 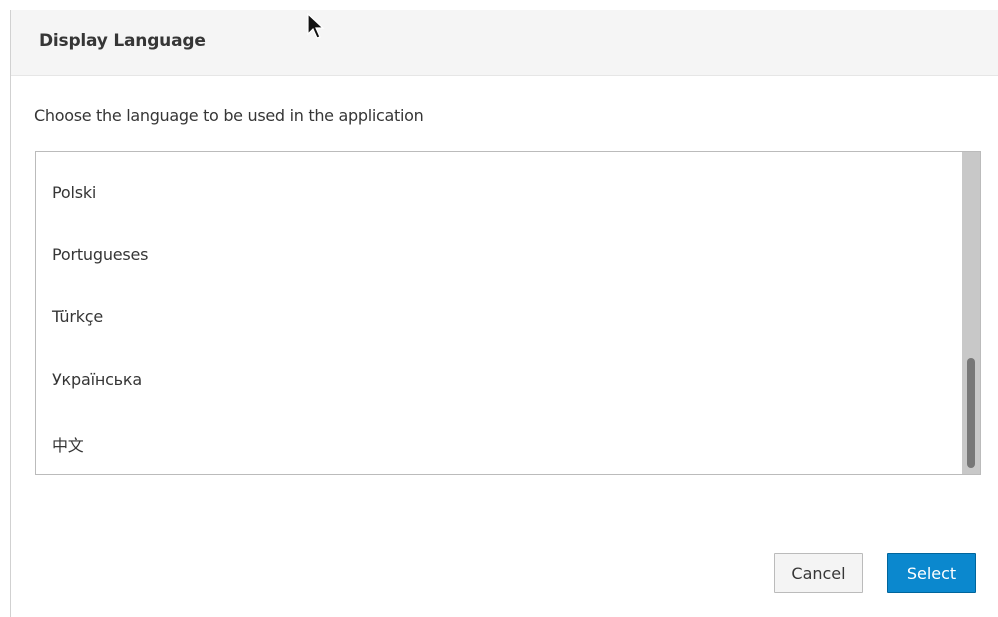 I want to click on dialog-header: Display Language, so click(x=504, y=43).